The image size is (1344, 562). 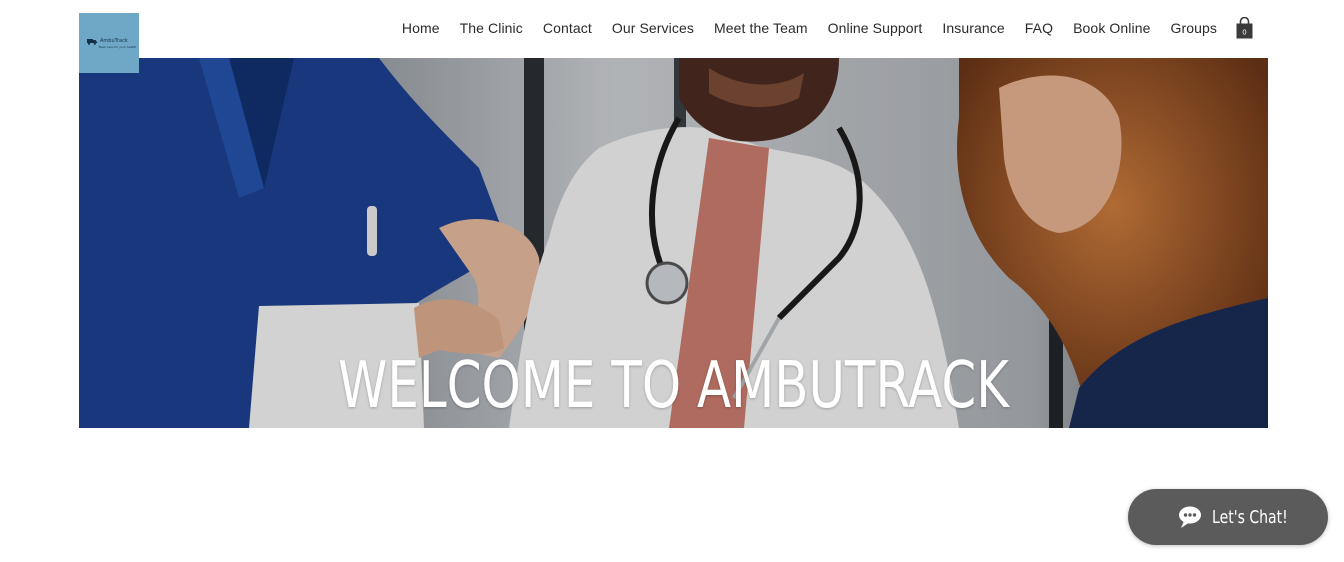 What do you see at coordinates (1250, 517) in the screenshot?
I see `chat-label: Let's Chat!` at bounding box center [1250, 517].